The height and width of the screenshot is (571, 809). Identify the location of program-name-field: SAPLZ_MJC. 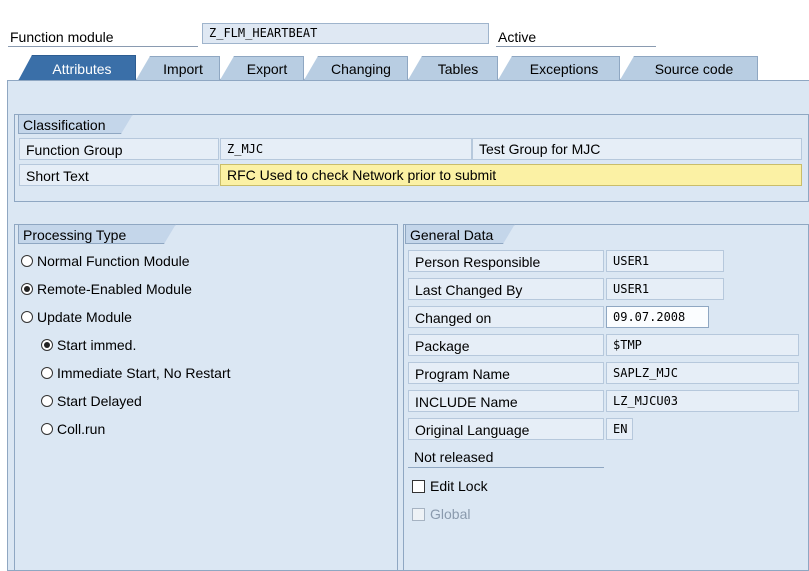
(702, 373).